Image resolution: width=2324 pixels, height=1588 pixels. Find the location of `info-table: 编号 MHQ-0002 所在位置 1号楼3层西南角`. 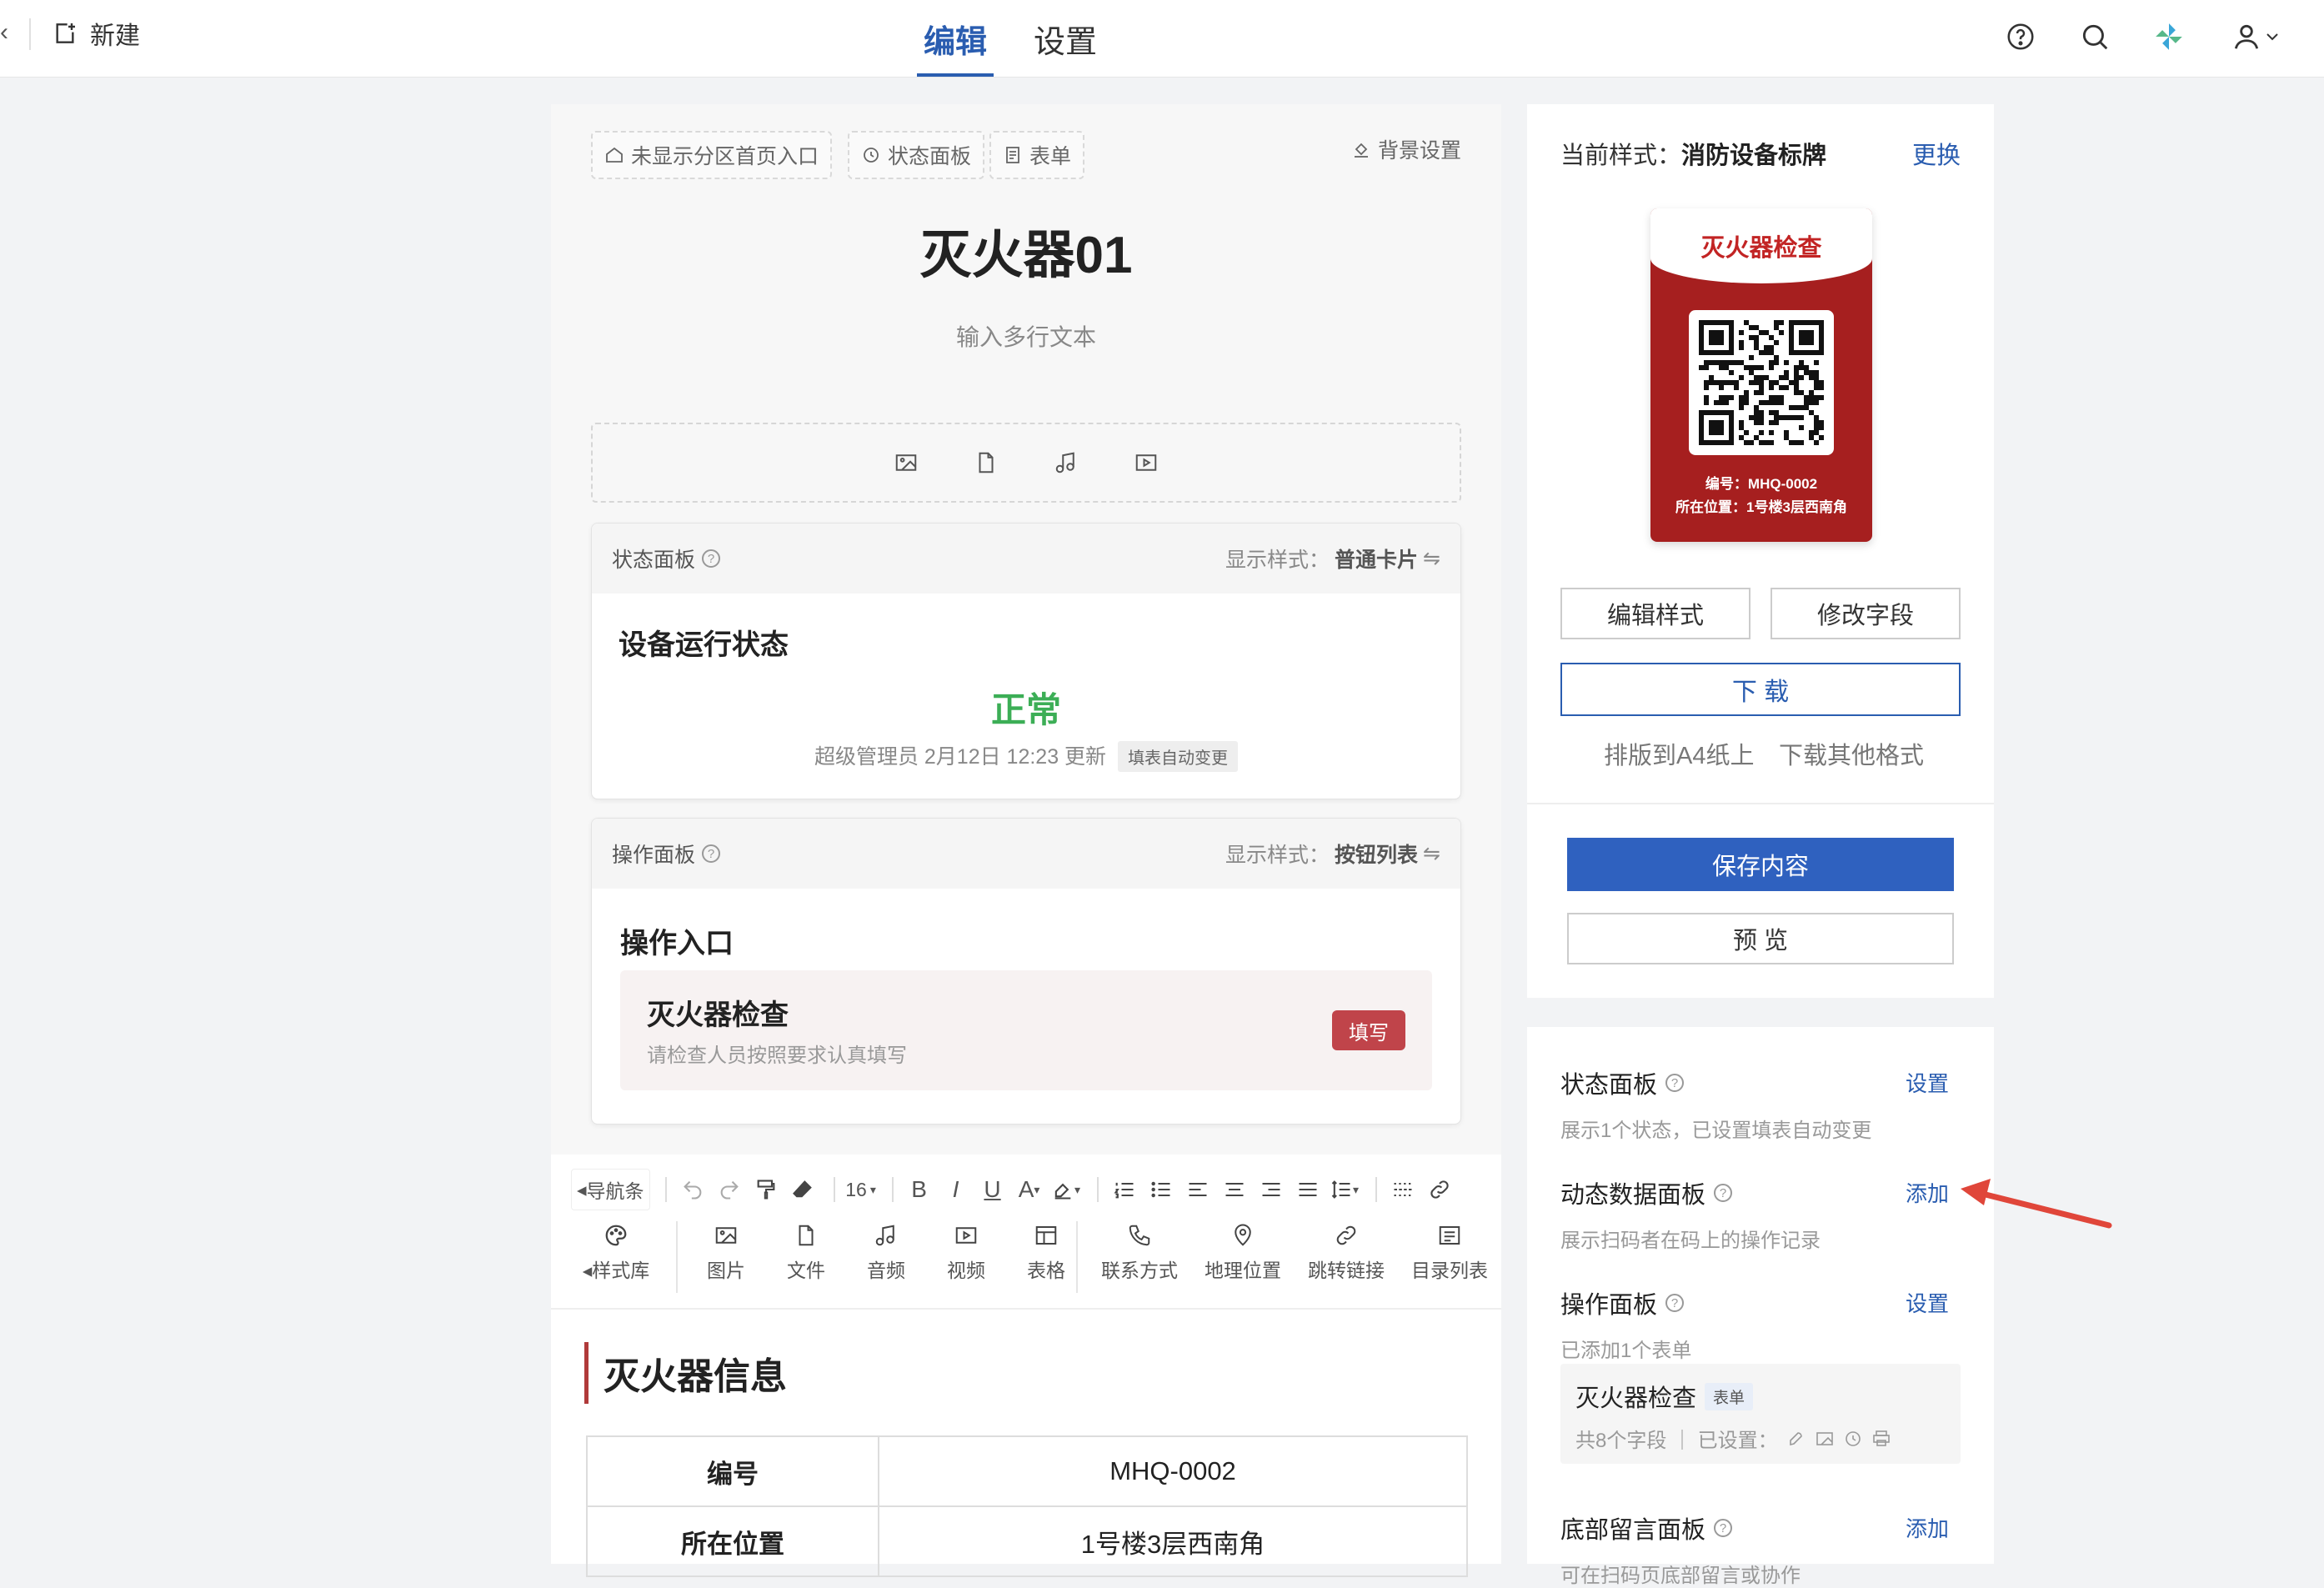

info-table: 编号 MHQ-0002 所在位置 1号楼3层西南角 is located at coordinates (1027, 1506).